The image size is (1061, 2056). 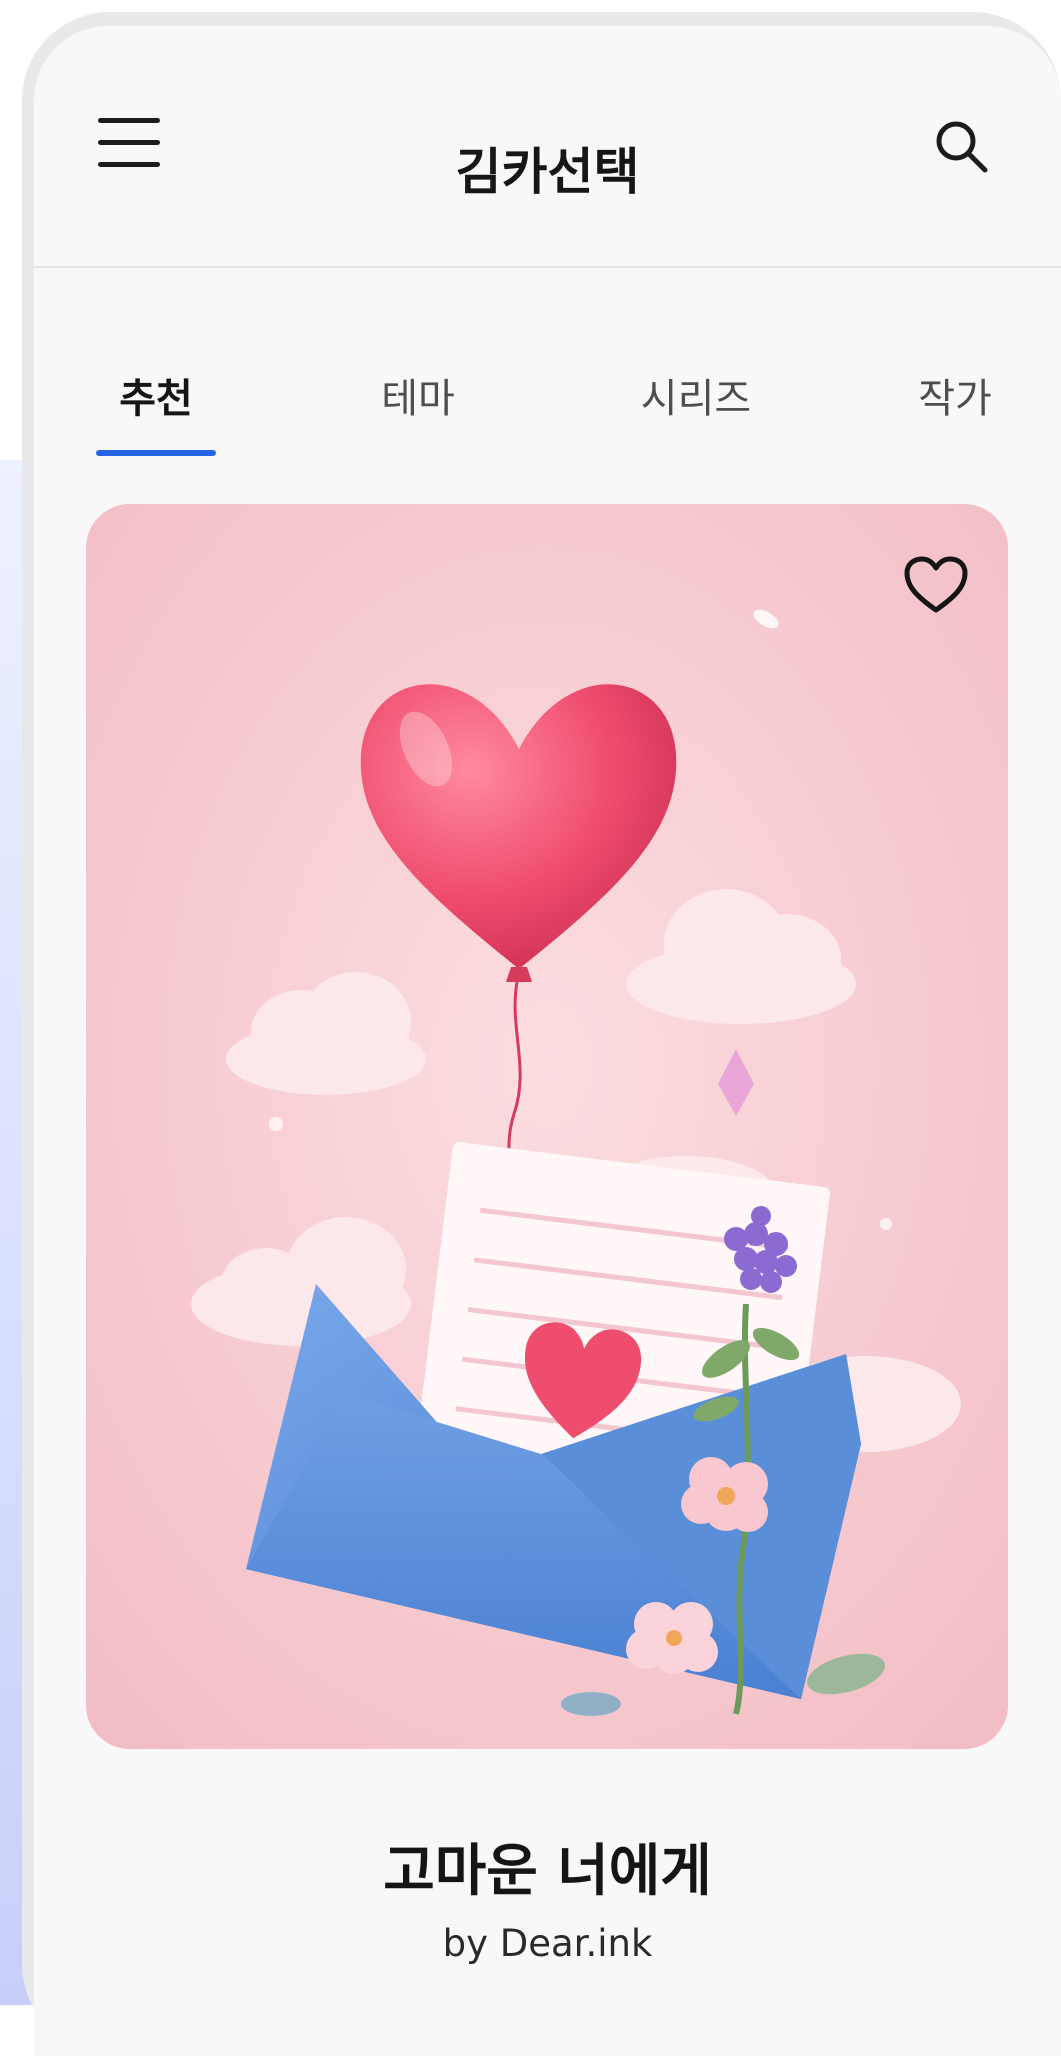 I want to click on tab-recommended: 추천, so click(x=156, y=395).